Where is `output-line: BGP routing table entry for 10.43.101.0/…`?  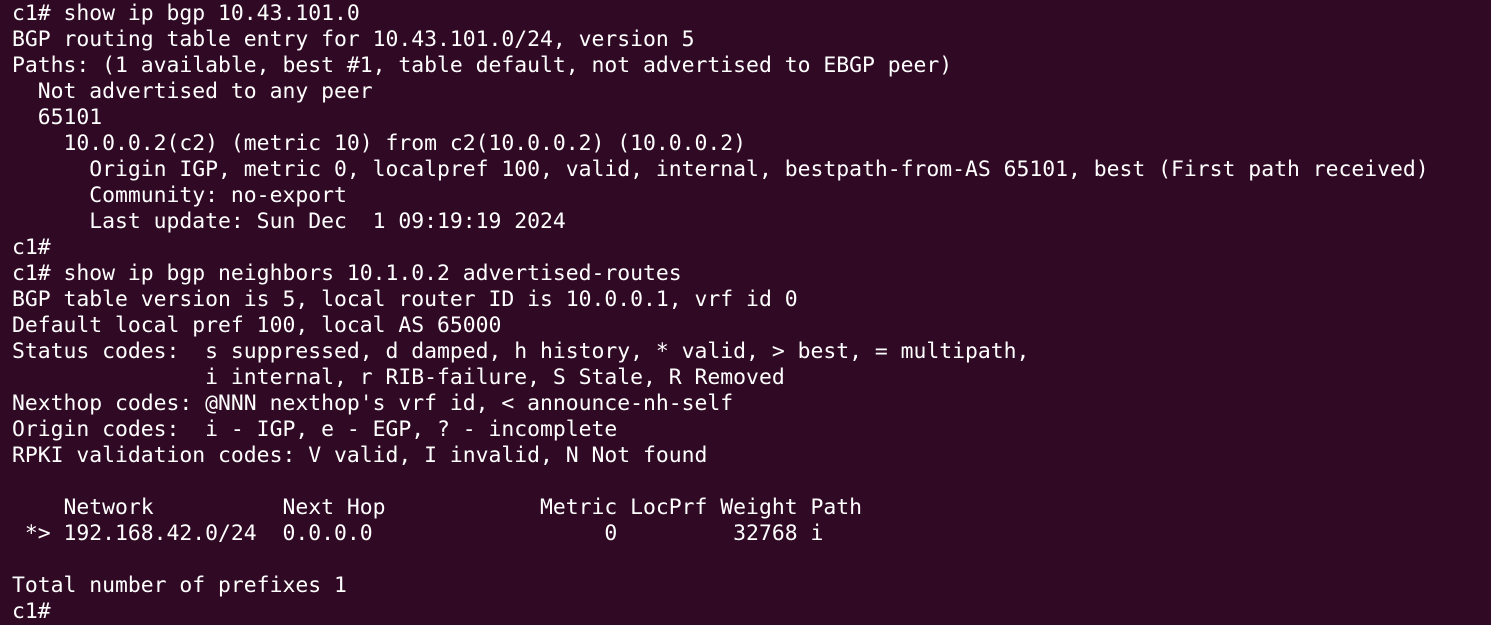
output-line: BGP routing table entry for 10.43.101.0/… is located at coordinates (353, 39).